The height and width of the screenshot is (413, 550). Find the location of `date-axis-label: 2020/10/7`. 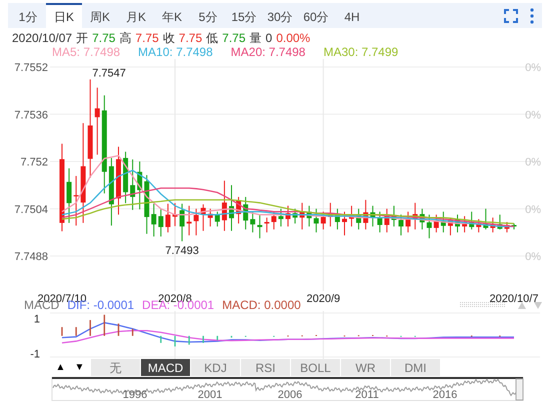

date-axis-label: 2020/10/7 is located at coordinates (514, 298).